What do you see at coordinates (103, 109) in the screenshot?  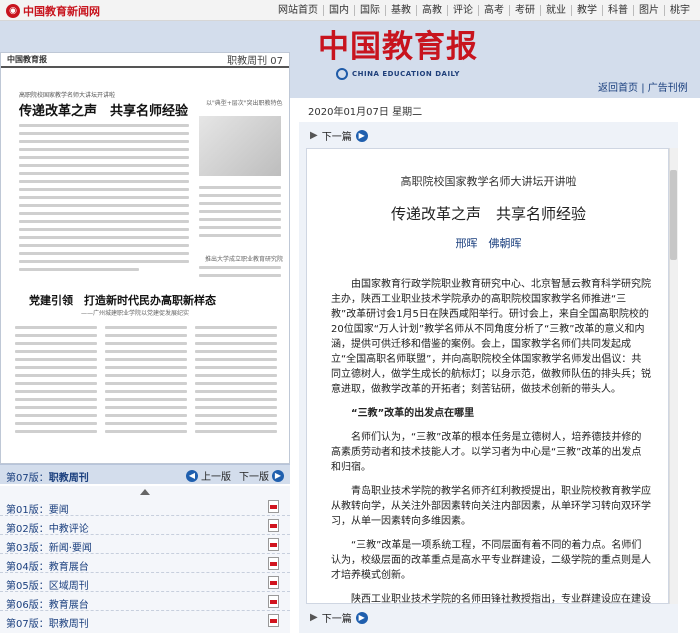 I see `preview-headline-1: 传递改革之声 共享名师经验` at bounding box center [103, 109].